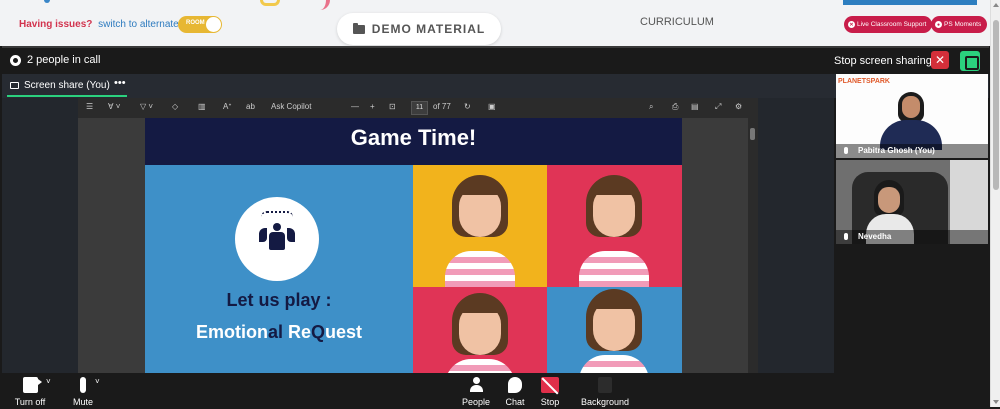  Describe the element at coordinates (250, 106) in the screenshot. I see `translate-icon: ab` at that location.